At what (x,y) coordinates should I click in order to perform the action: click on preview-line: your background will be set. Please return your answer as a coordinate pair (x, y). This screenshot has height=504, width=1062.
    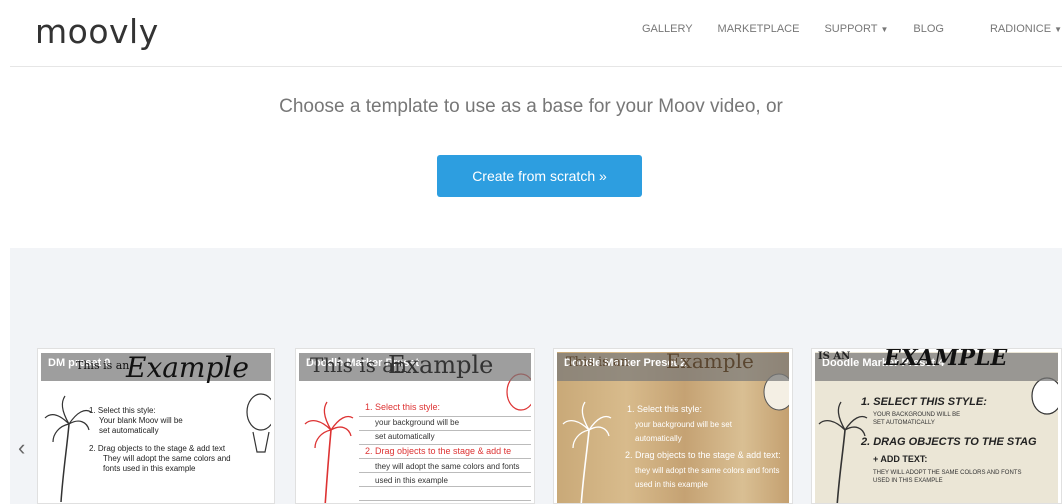
    Looking at the image, I should click on (683, 424).